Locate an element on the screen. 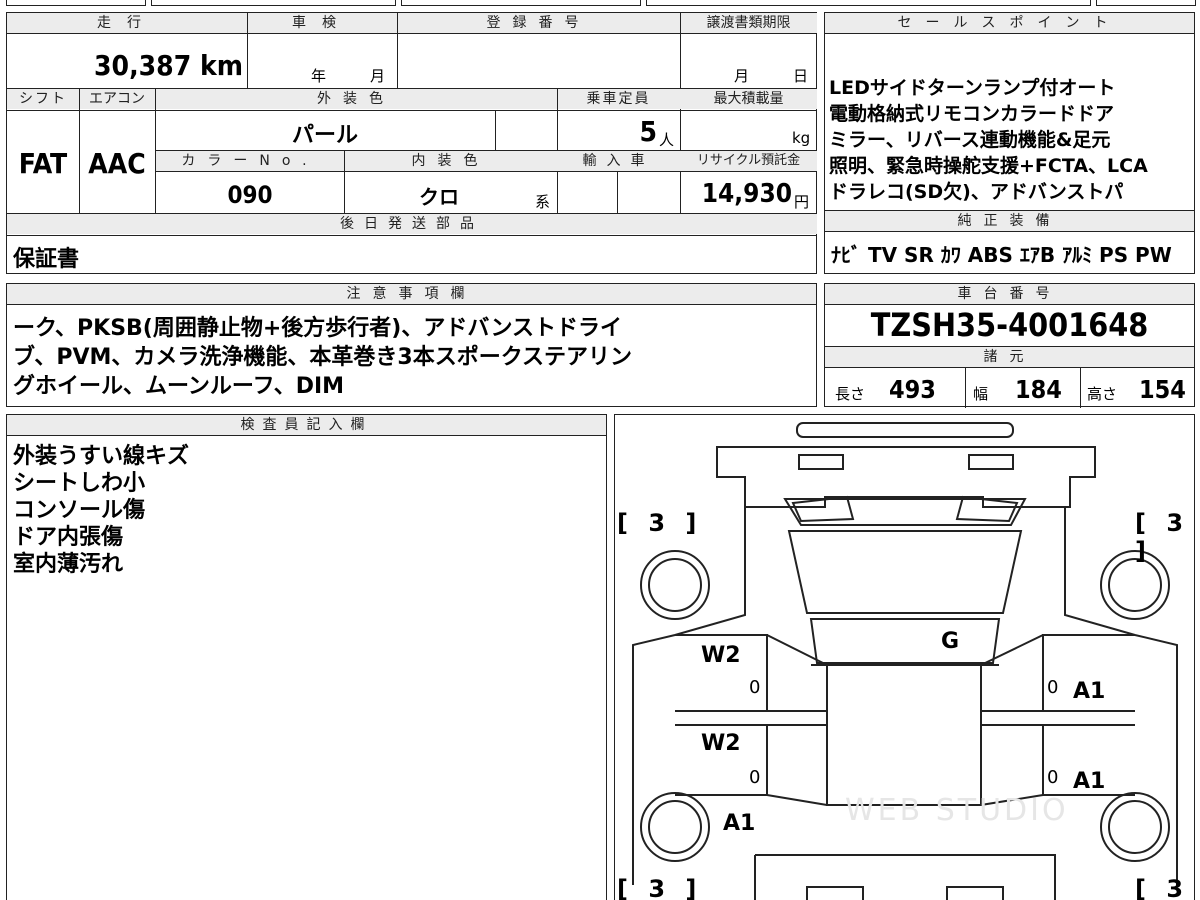  mileage-value: 30,387 km is located at coordinates (168, 65).